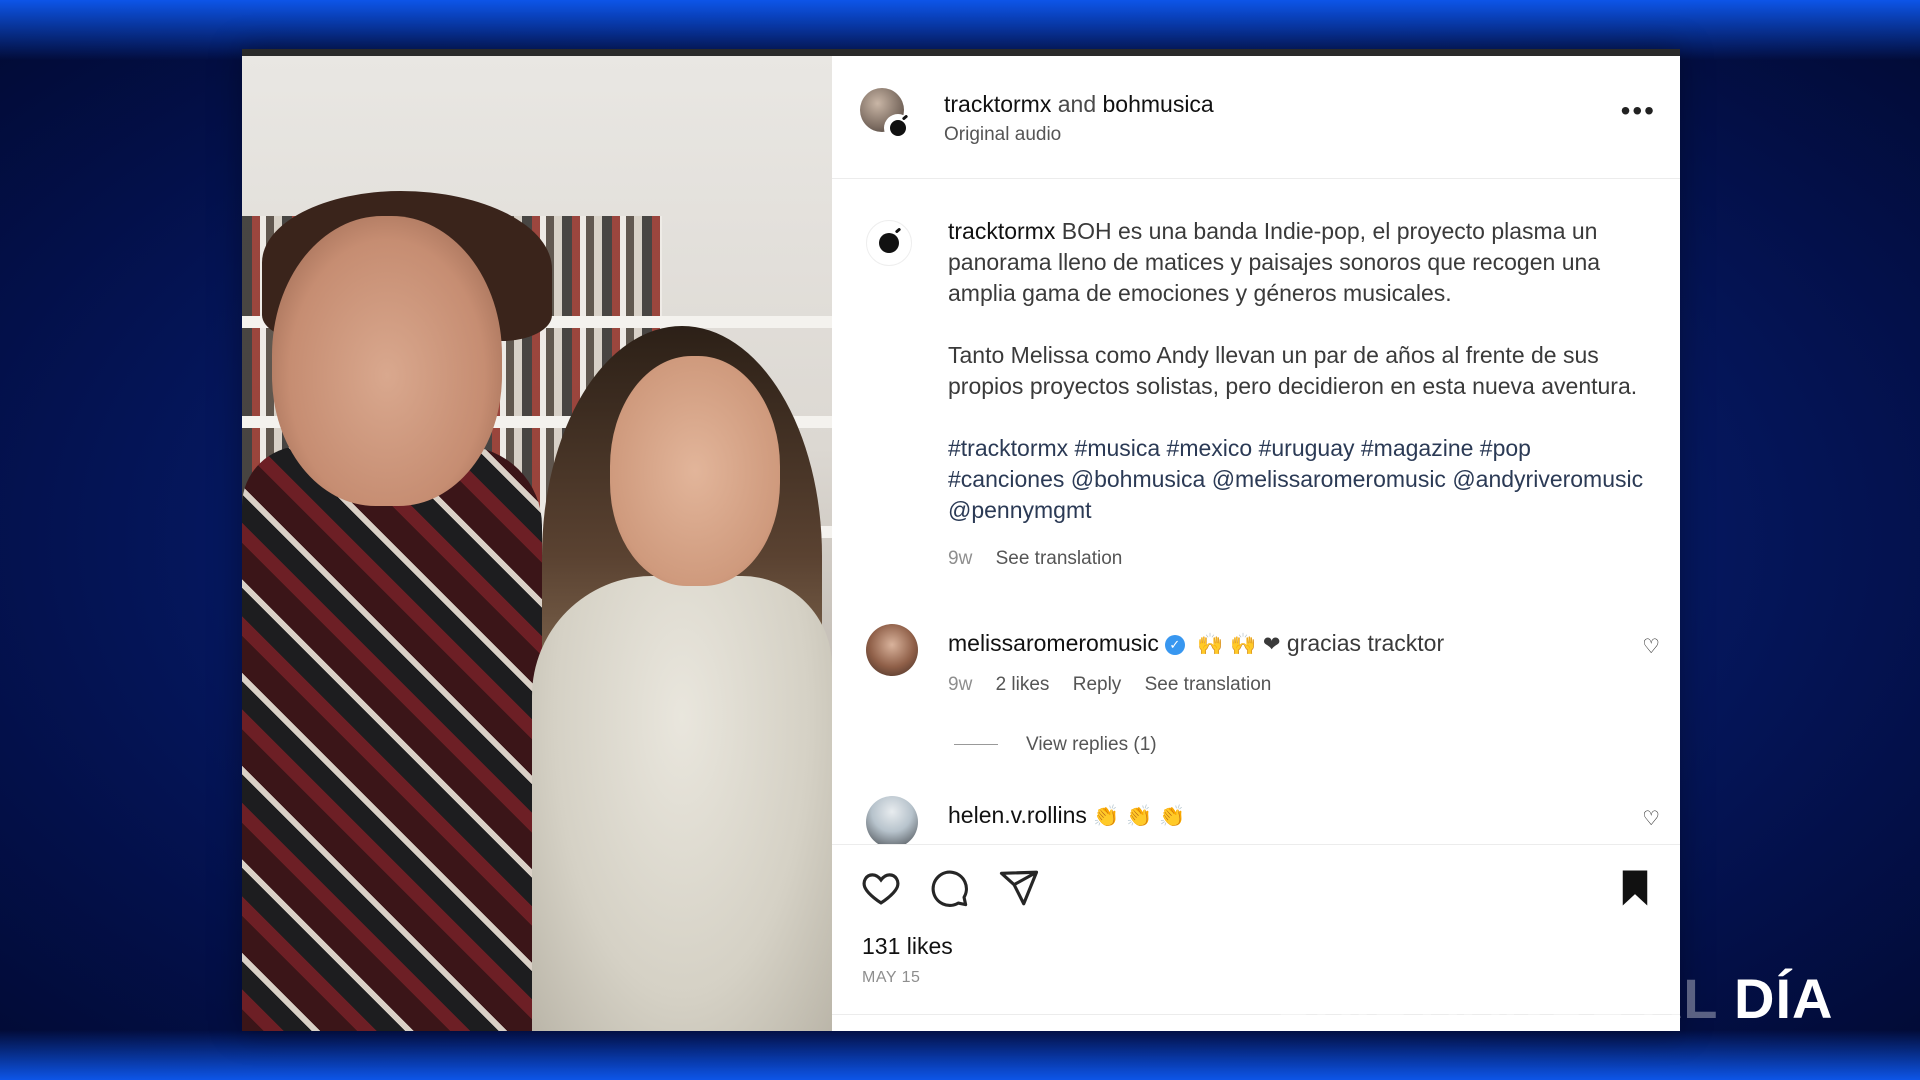 The height and width of the screenshot is (1080, 1920). Describe the element at coordinates (387, 361) in the screenshot. I see `man-face` at that location.